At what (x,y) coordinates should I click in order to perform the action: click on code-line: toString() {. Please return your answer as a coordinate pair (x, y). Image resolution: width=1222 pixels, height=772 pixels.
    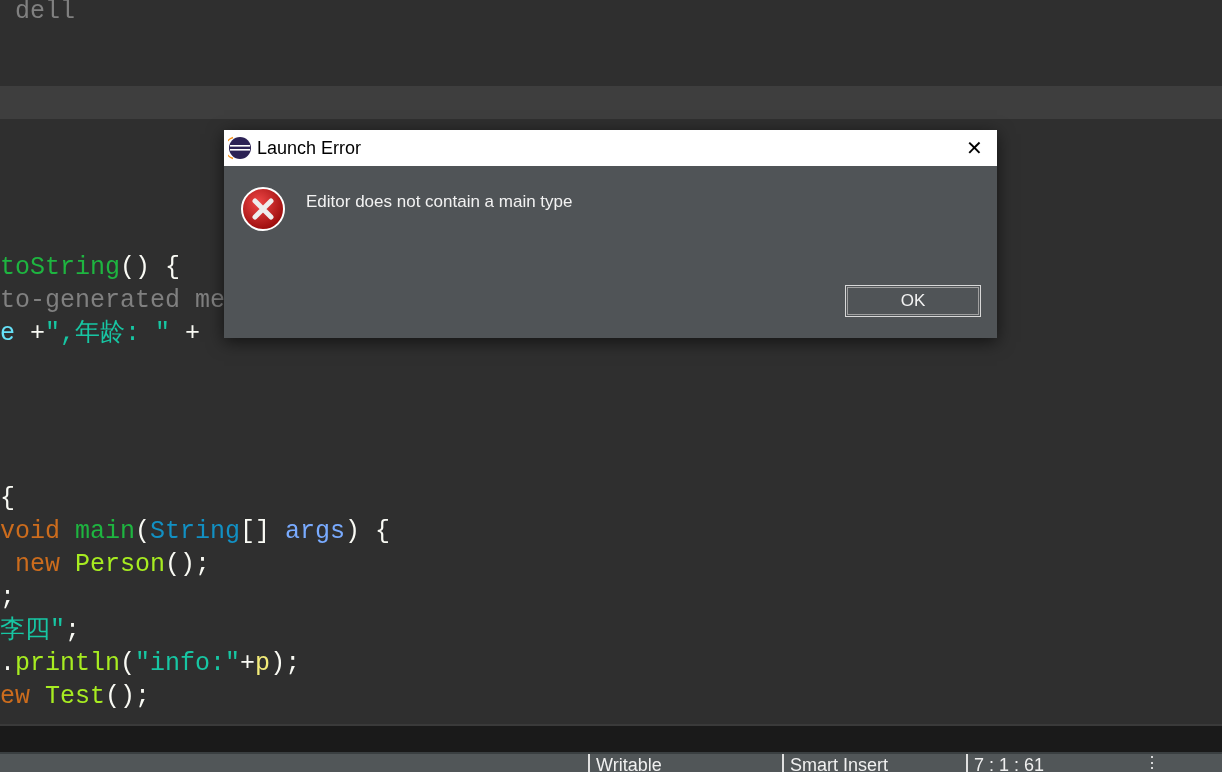
    Looking at the image, I should click on (90, 267).